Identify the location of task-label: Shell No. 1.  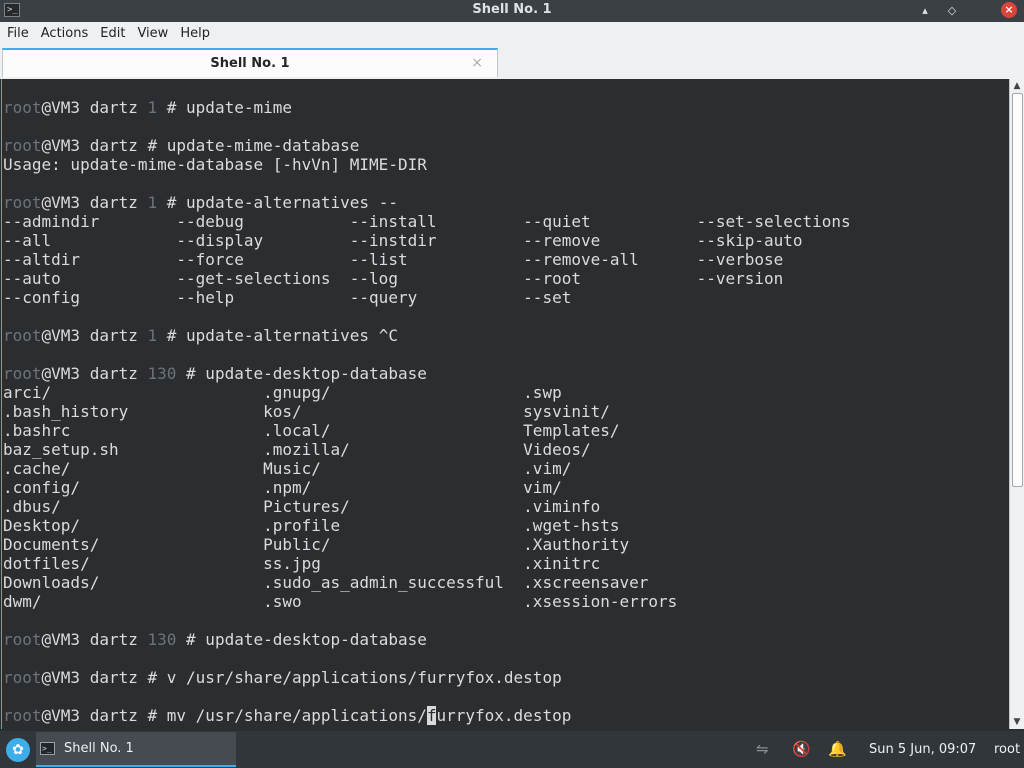
(99, 748).